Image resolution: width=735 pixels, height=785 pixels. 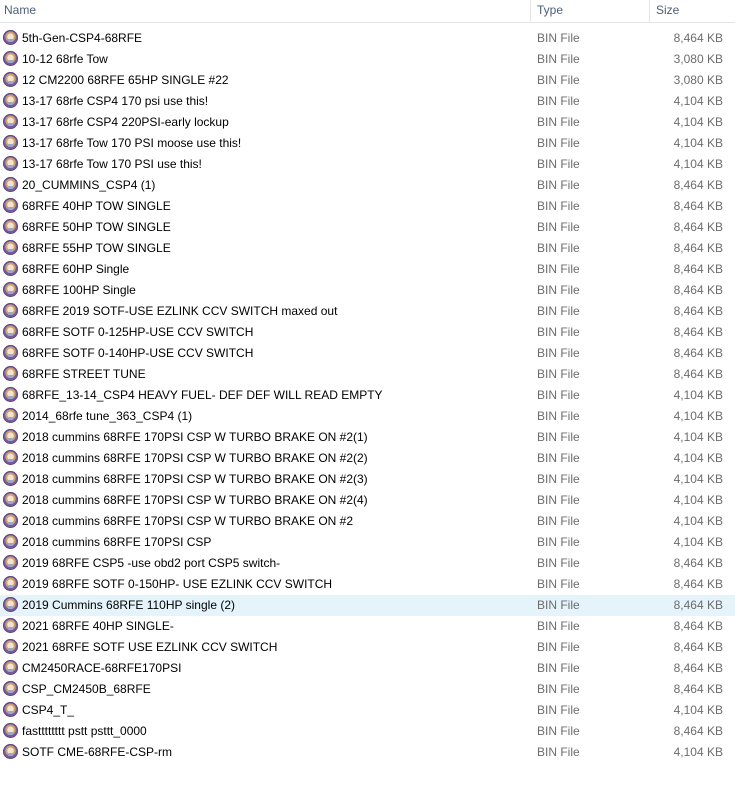 I want to click on column-header-type: Type, so click(x=592, y=11).